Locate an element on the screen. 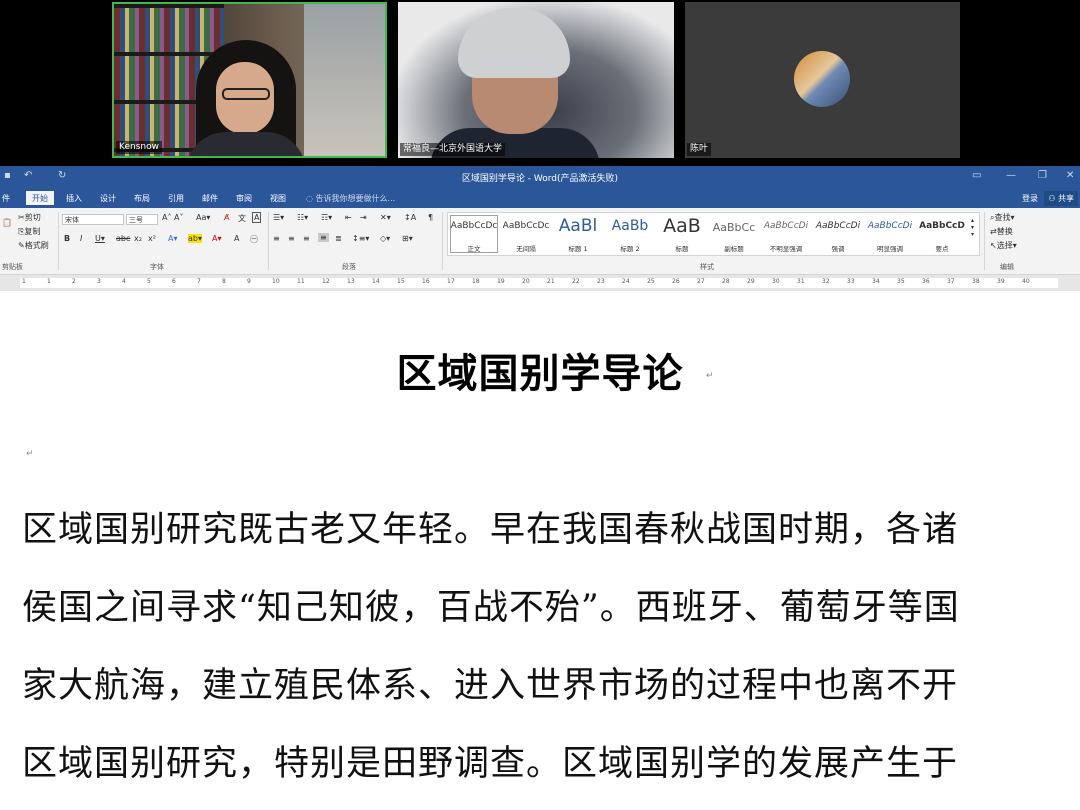  char-shading-icon: A is located at coordinates (236, 238).